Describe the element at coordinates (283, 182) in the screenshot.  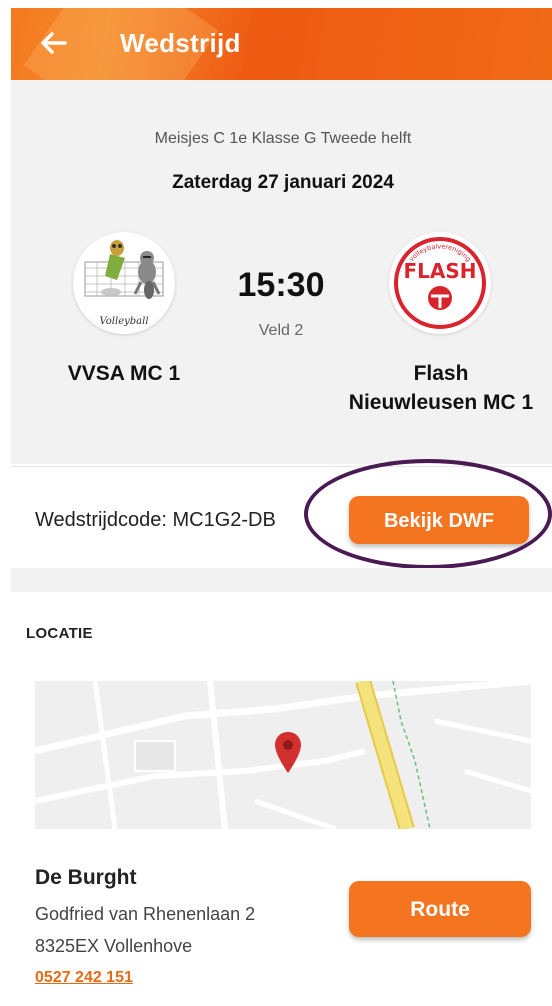
I see `match-date: Zaterdag 27 januari 2024` at that location.